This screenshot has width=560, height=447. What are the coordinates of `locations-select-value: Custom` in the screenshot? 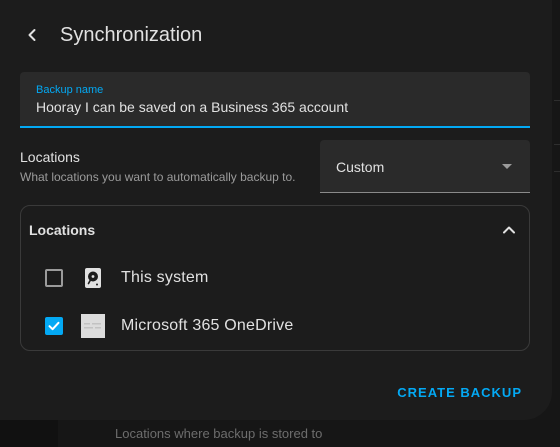 It's located at (360, 167).